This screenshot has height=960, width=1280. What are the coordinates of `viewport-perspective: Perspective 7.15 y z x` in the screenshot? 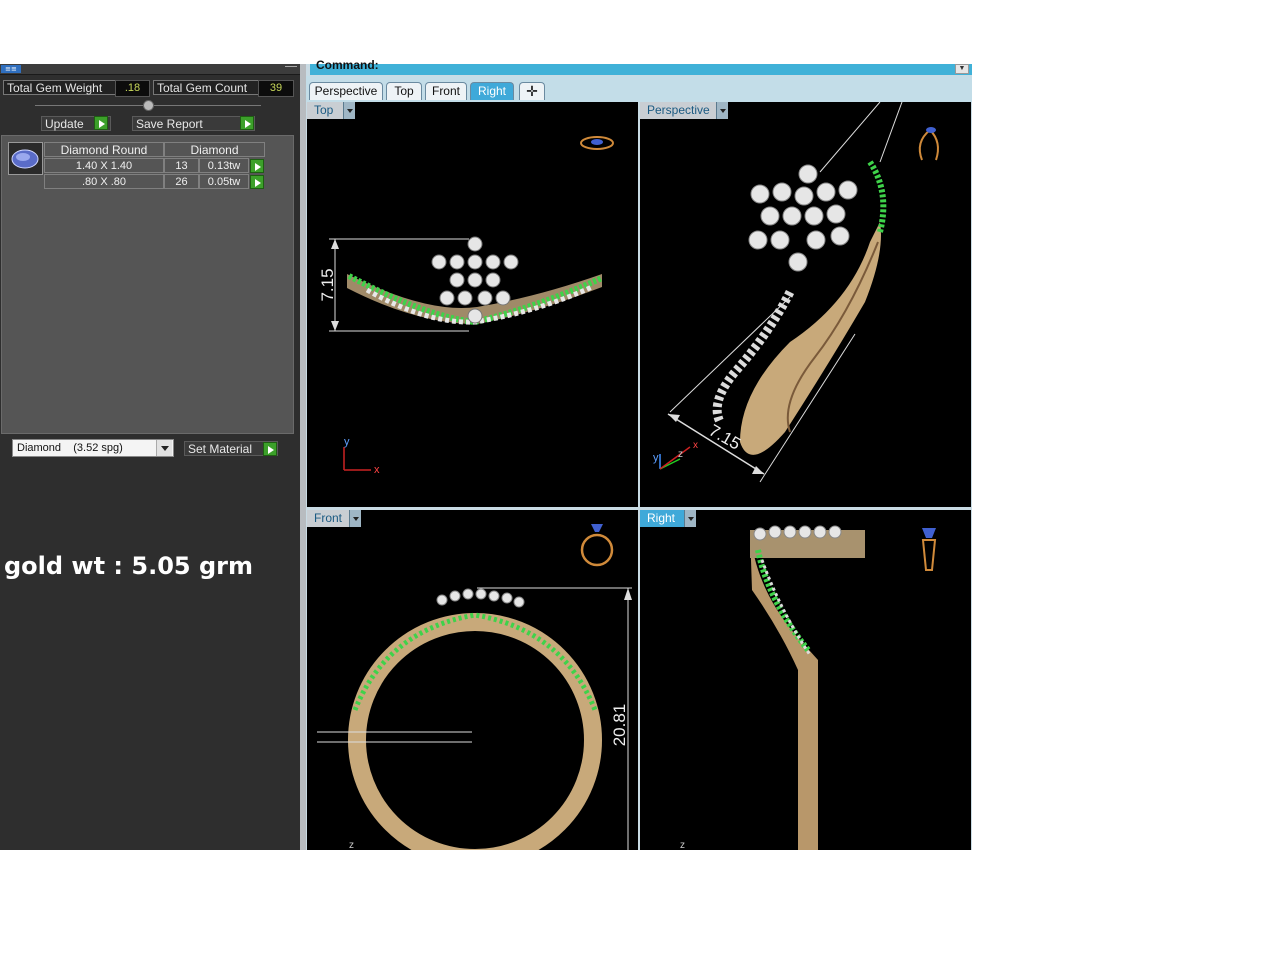 It's located at (805, 304).